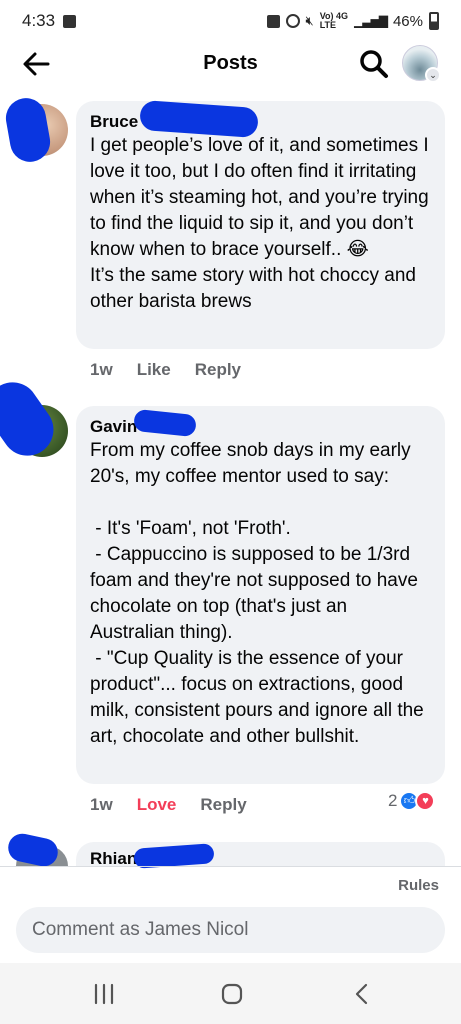 Image resolution: width=461 pixels, height=1024 pixels. I want to click on home-icon, so click(232, 994).